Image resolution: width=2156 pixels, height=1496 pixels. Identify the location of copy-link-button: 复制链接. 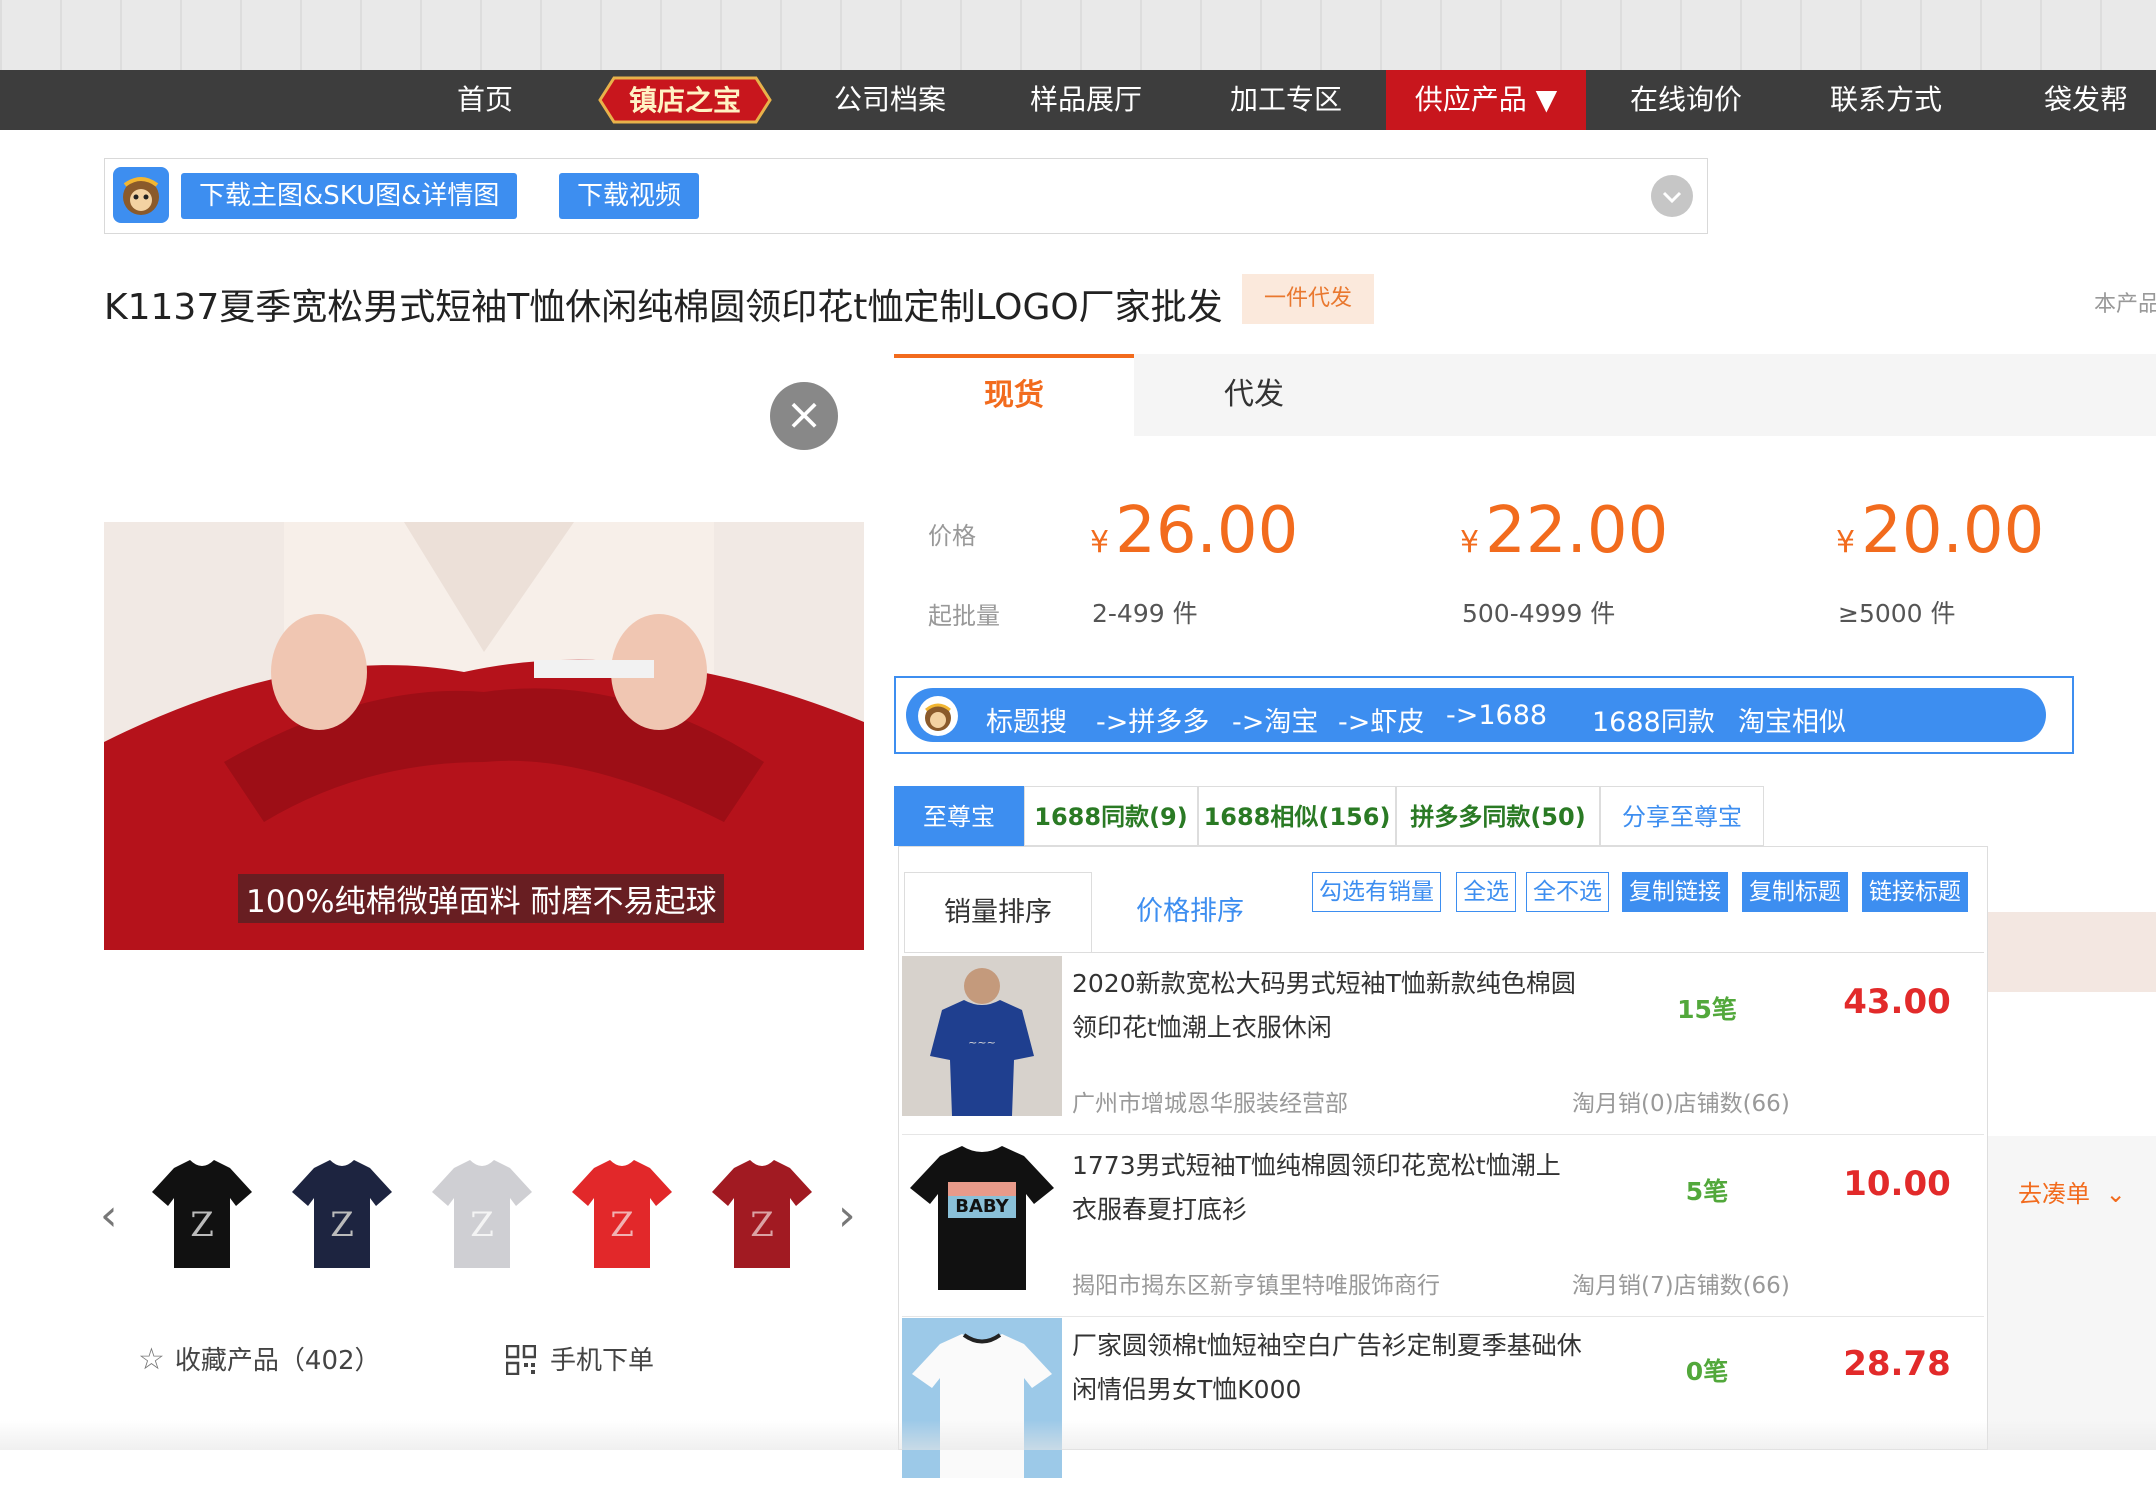
(1675, 892).